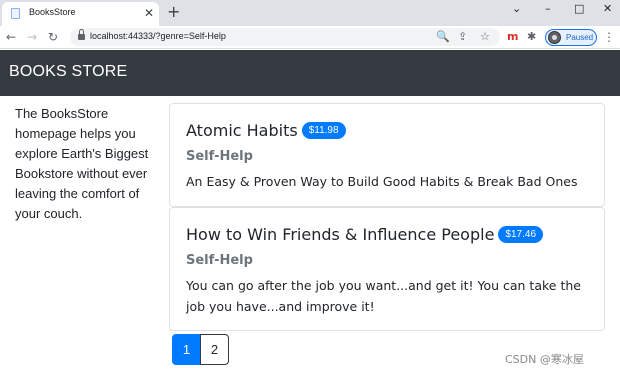 Image resolution: width=620 pixels, height=376 pixels. What do you see at coordinates (323, 130) in the screenshot?
I see `price-badge: $11.98` at bounding box center [323, 130].